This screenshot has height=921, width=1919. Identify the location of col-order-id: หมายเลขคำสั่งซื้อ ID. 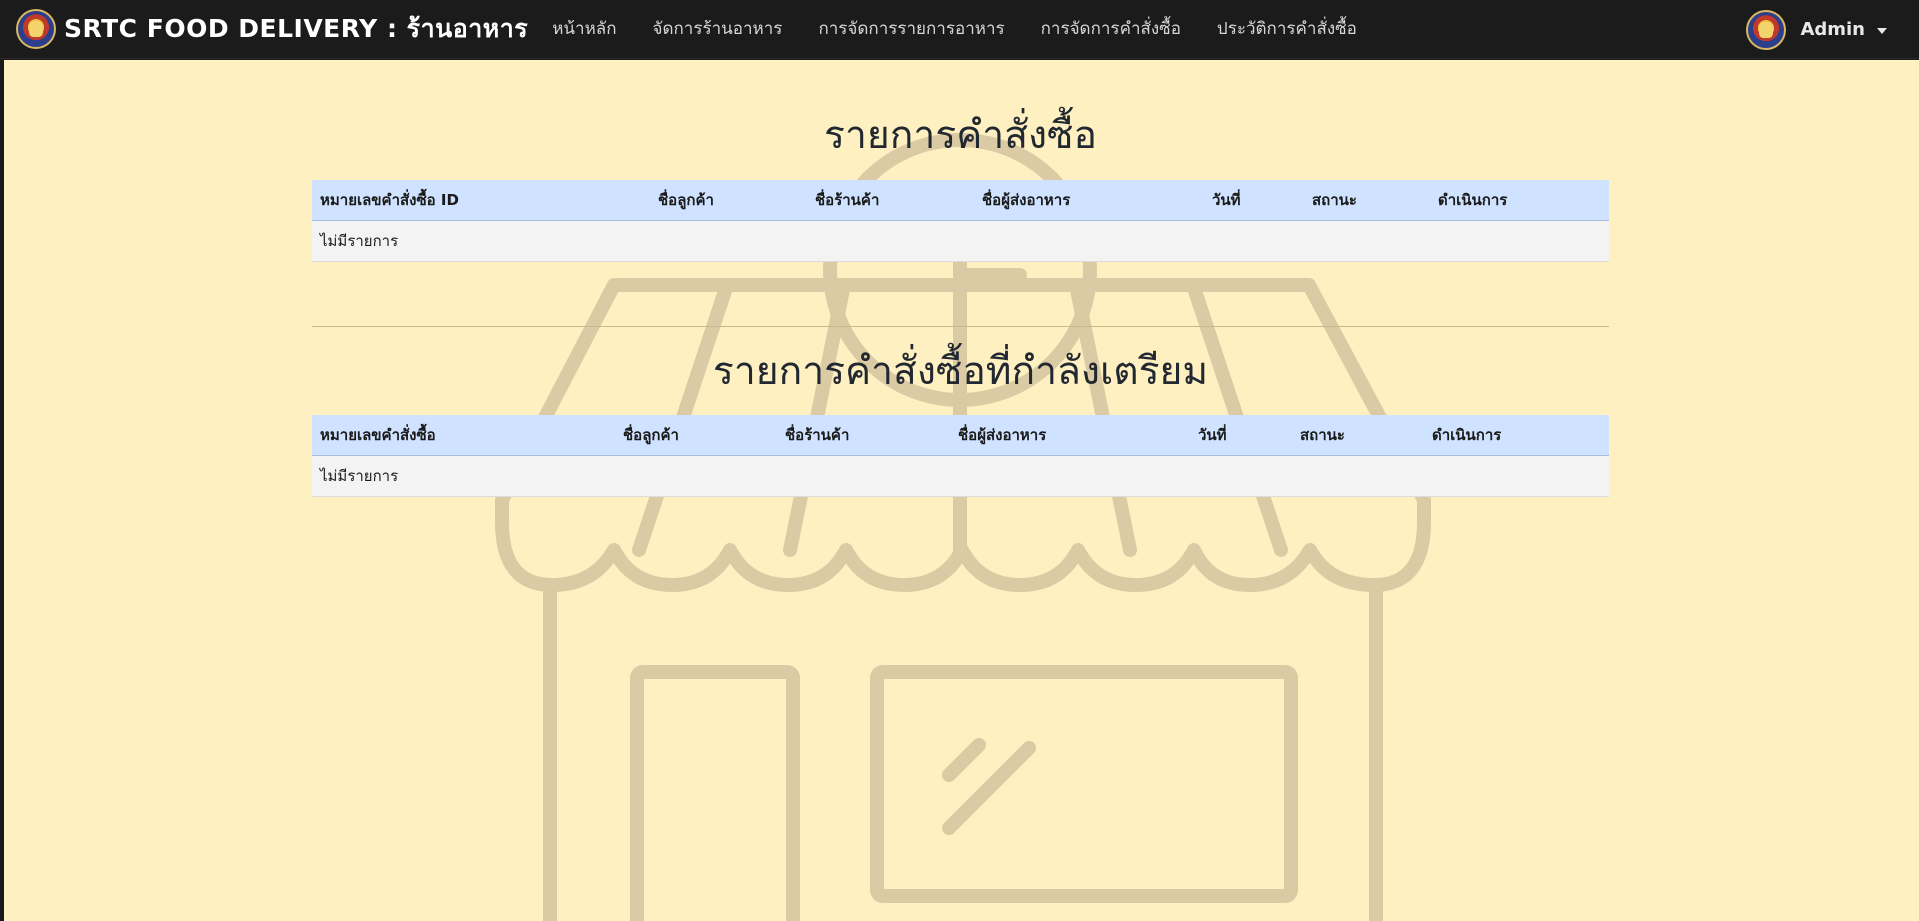
(389, 200).